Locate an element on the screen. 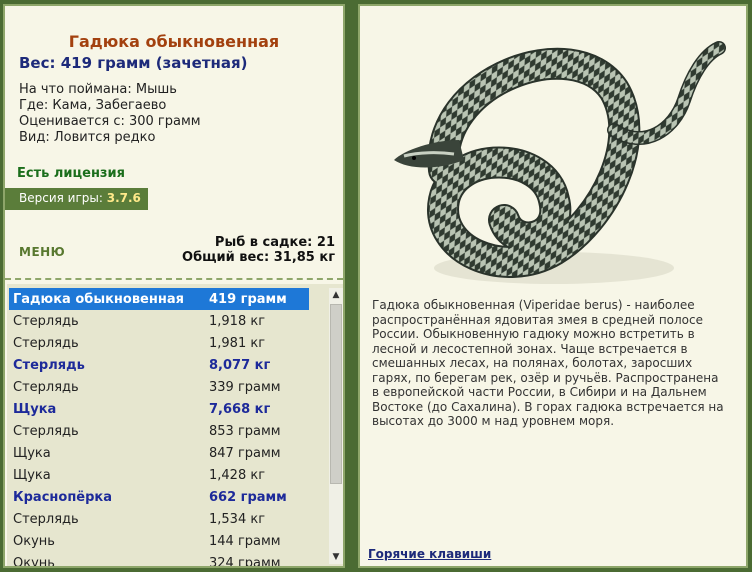 This screenshot has width=752, height=572. list-item: Стерлядь 1,534 кг is located at coordinates (159, 519).